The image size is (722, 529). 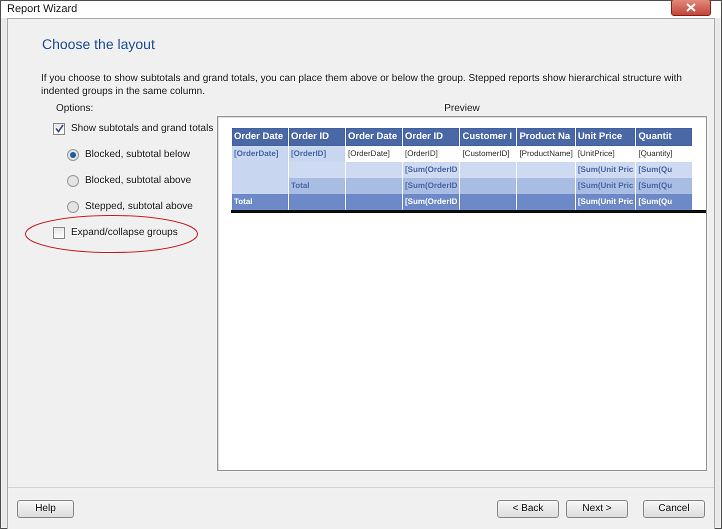 What do you see at coordinates (664, 137) in the screenshot?
I see `column-header: Quantit` at bounding box center [664, 137].